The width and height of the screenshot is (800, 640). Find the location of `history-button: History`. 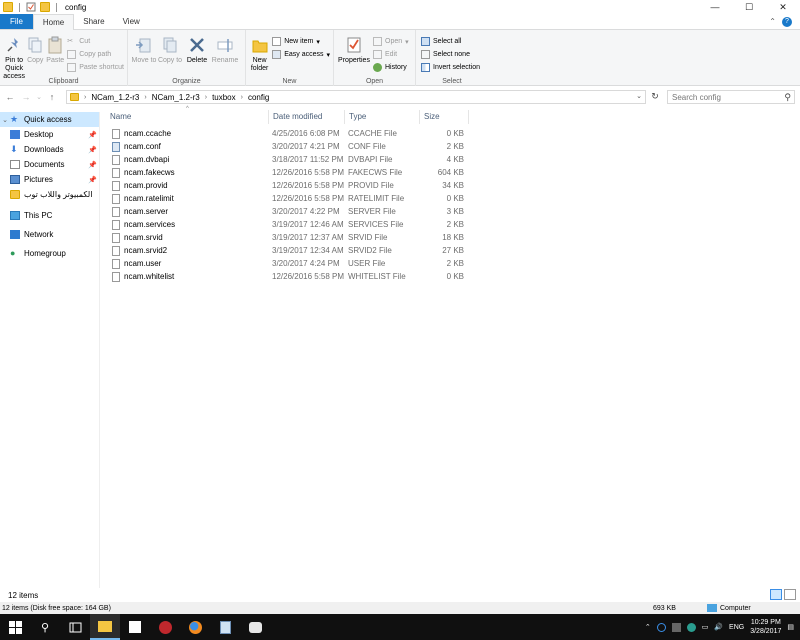

history-button: History is located at coordinates (391, 67).